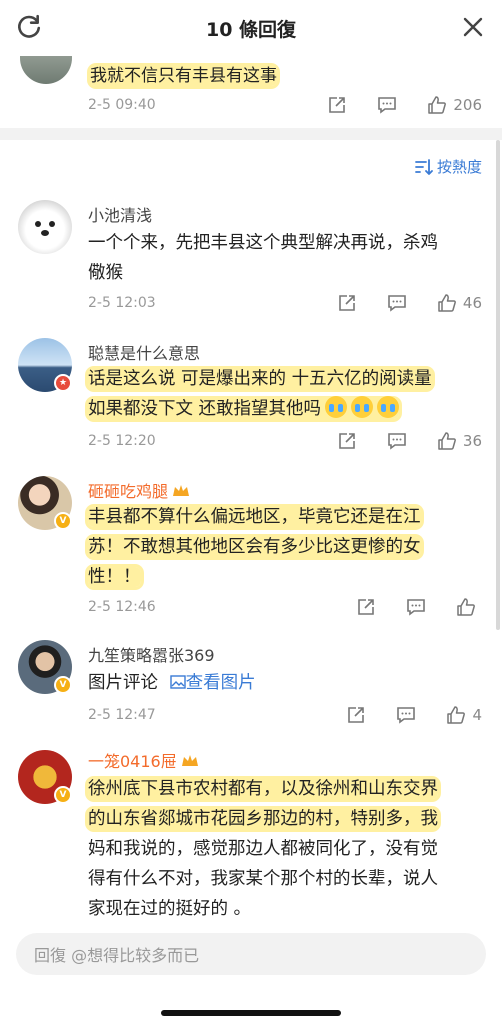  I want to click on avatar, so click(45, 227).